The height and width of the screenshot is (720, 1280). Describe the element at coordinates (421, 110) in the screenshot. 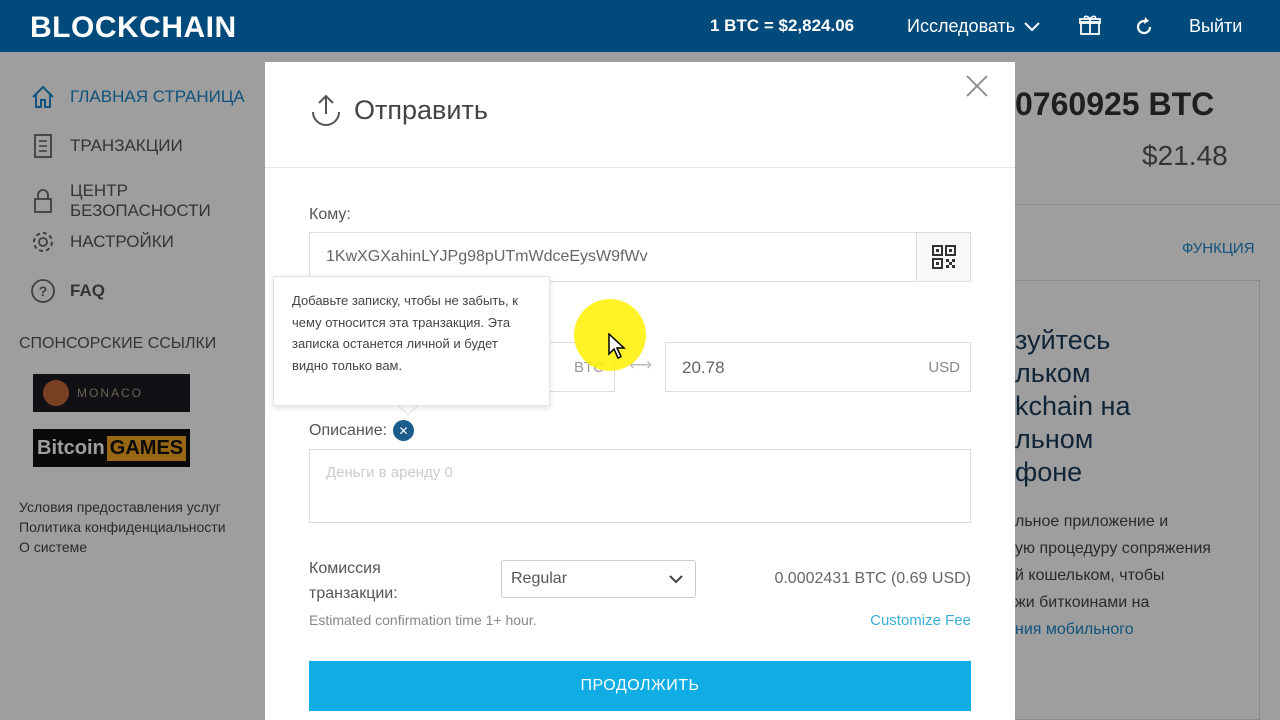

I see `modal-title: Отправить` at that location.